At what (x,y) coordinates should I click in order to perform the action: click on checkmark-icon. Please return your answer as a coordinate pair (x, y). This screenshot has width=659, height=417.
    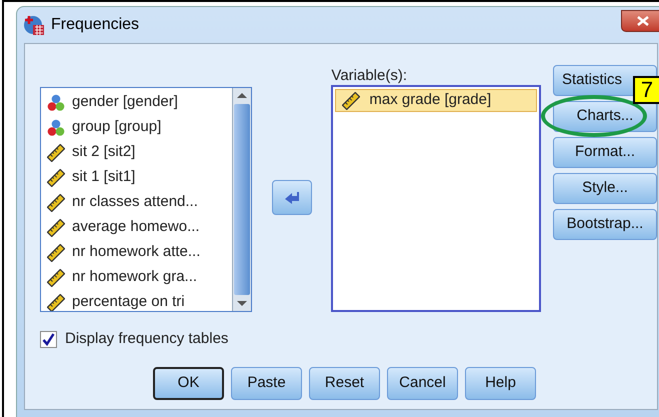
    Looking at the image, I should click on (48, 339).